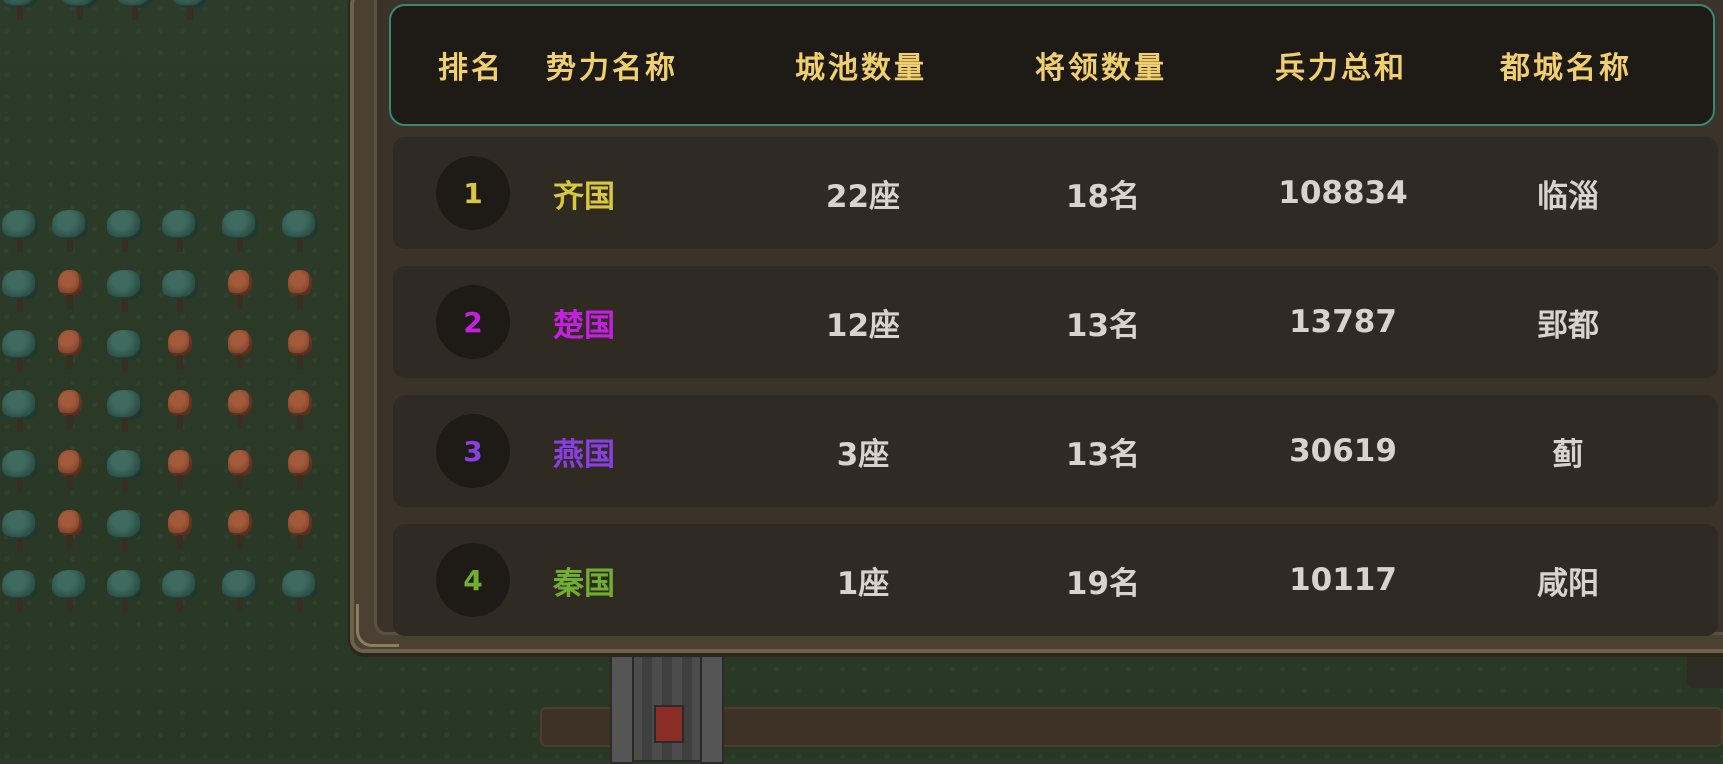 Image resolution: width=1723 pixels, height=764 pixels. What do you see at coordinates (1103, 196) in the screenshot?
I see `general-count: 18名` at bounding box center [1103, 196].